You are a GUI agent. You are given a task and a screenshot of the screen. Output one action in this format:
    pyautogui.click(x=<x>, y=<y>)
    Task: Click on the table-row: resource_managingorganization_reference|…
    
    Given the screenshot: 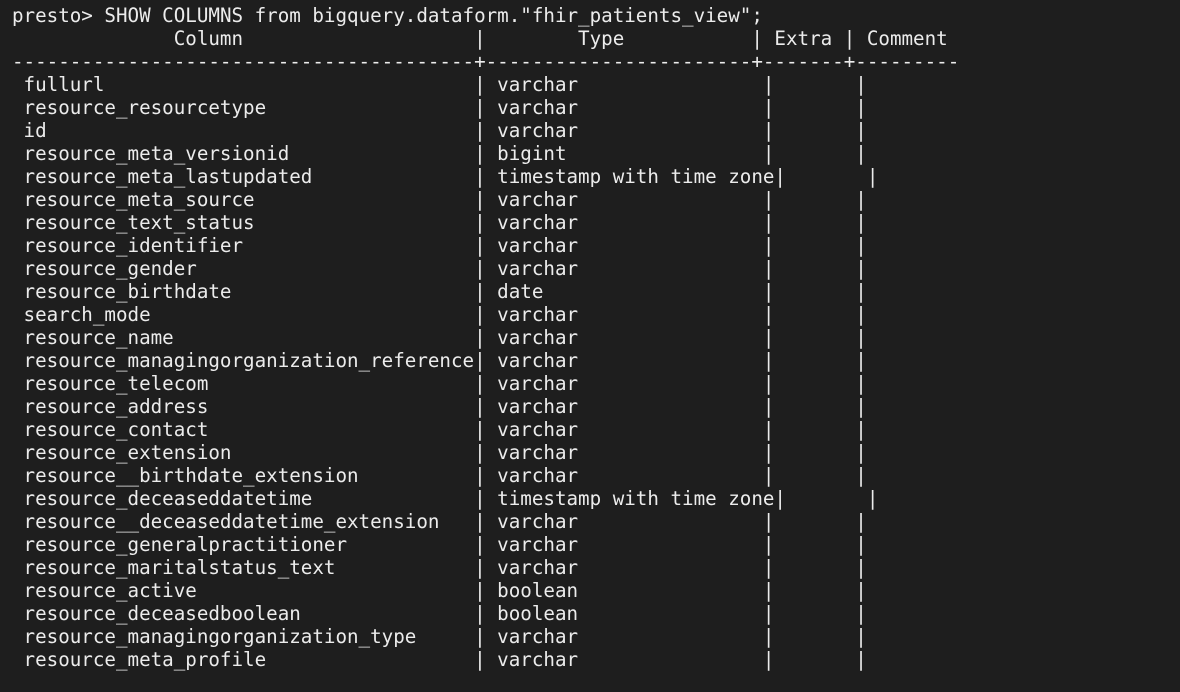 What is the action you would take?
    pyautogui.click(x=596, y=360)
    